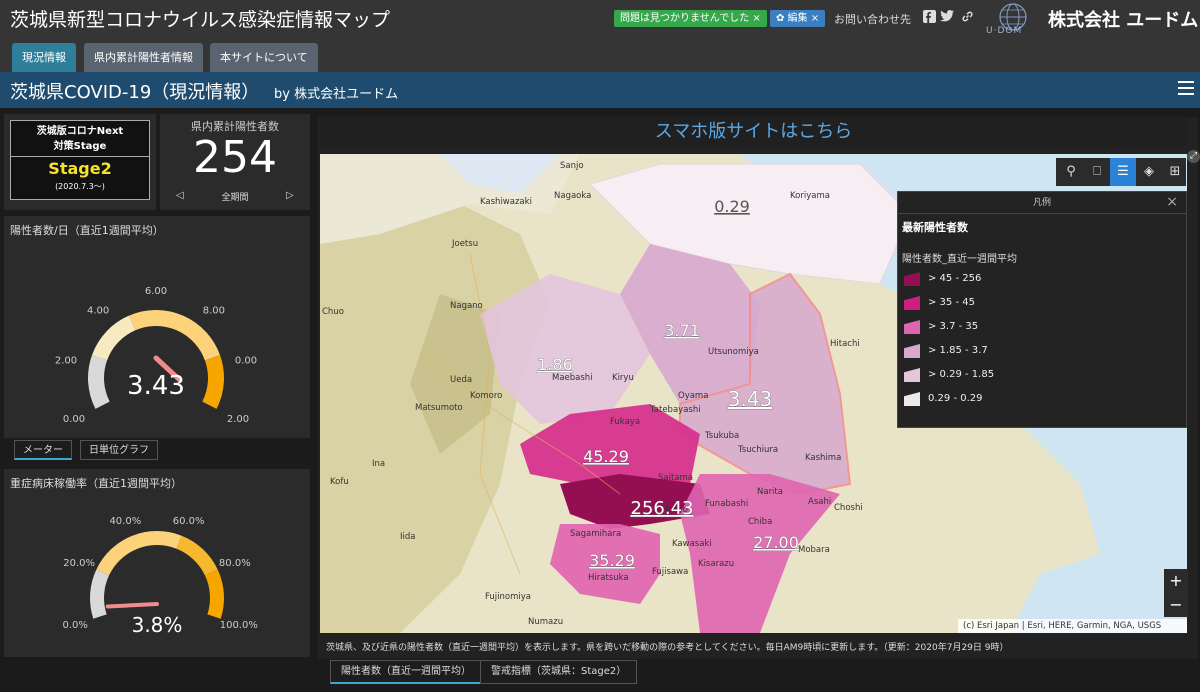 The width and height of the screenshot is (1200, 692). I want to click on region-value-label: 0.29, so click(732, 206).